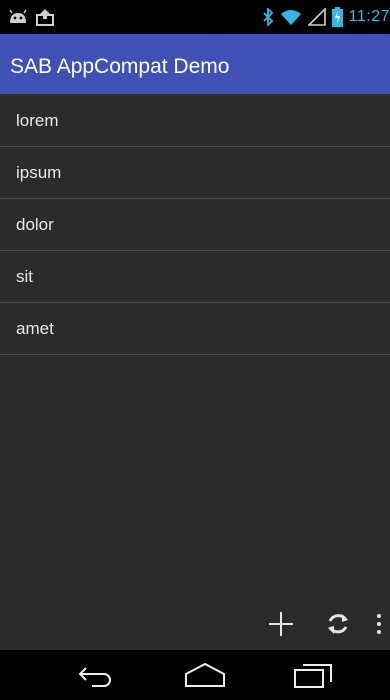 This screenshot has height=700, width=390. Describe the element at coordinates (18, 17) in the screenshot. I see `android-debug-icon` at that location.